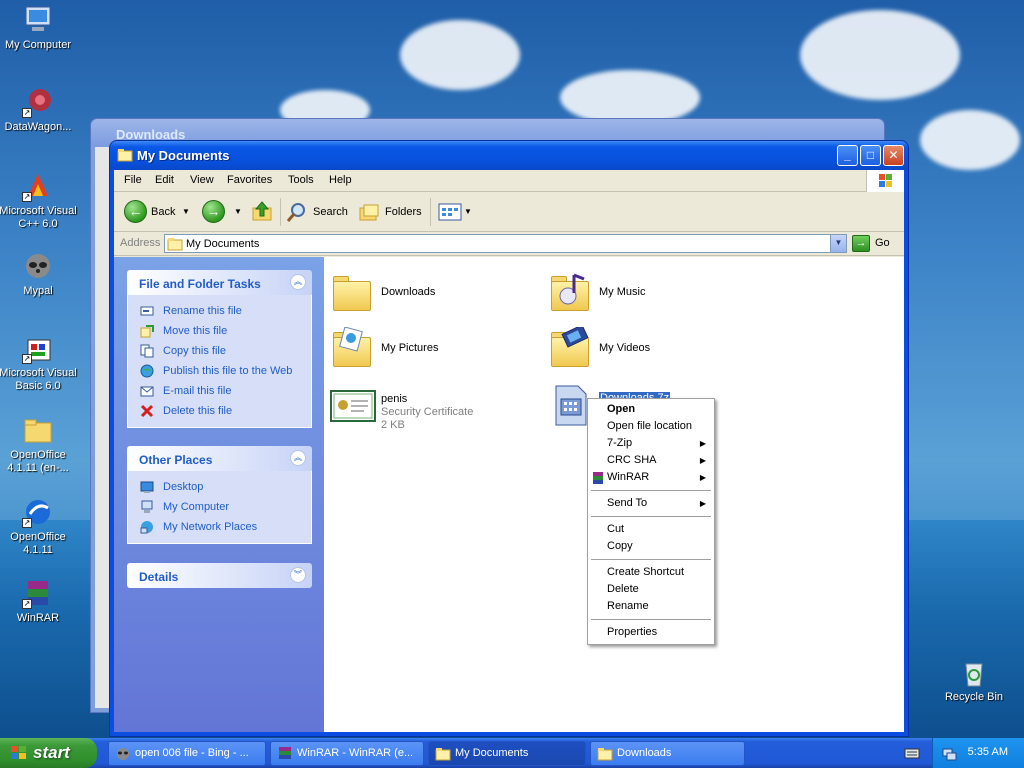  I want to click on search-button: Search, so click(330, 212).